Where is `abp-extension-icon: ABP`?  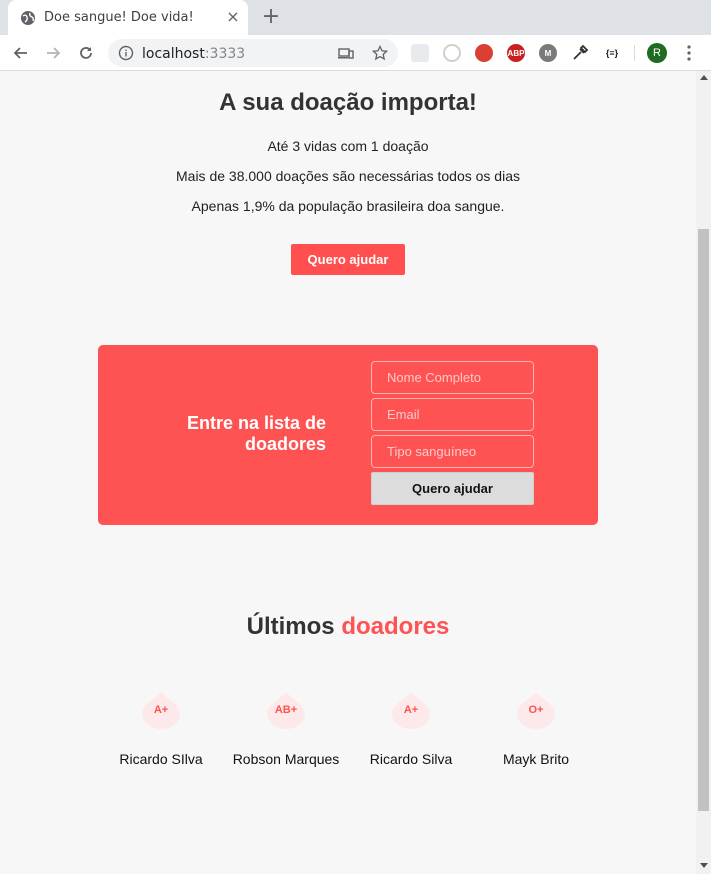
abp-extension-icon: ABP is located at coordinates (516, 53).